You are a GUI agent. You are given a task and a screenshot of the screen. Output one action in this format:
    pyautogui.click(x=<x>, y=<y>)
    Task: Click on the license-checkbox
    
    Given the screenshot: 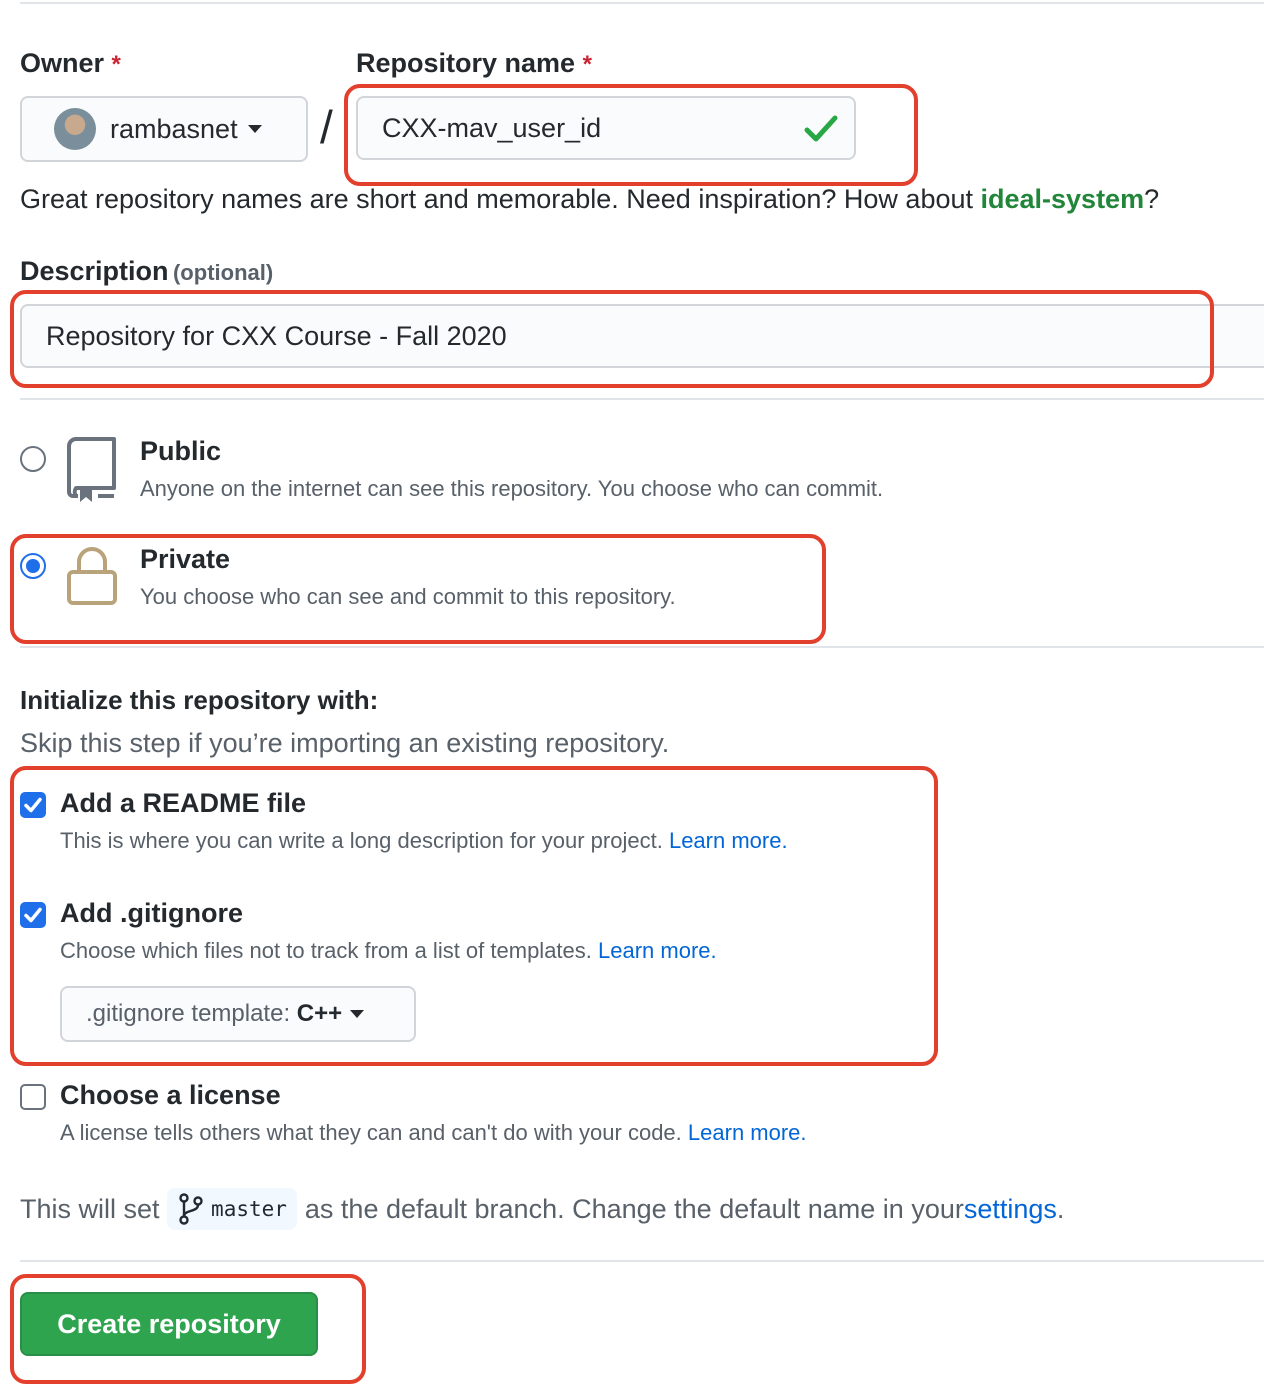 What is the action you would take?
    pyautogui.click(x=33, y=1097)
    